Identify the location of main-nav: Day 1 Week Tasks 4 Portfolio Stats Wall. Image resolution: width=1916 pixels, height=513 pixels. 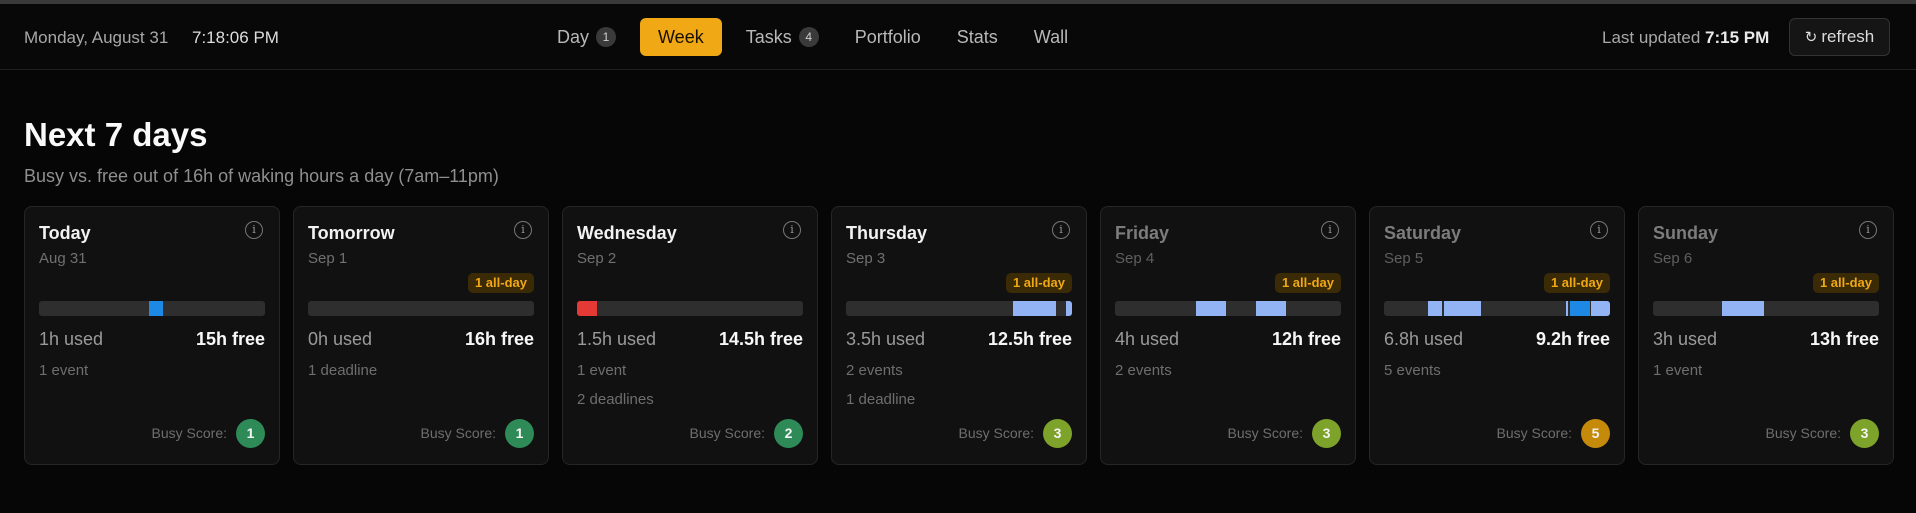
(818, 37).